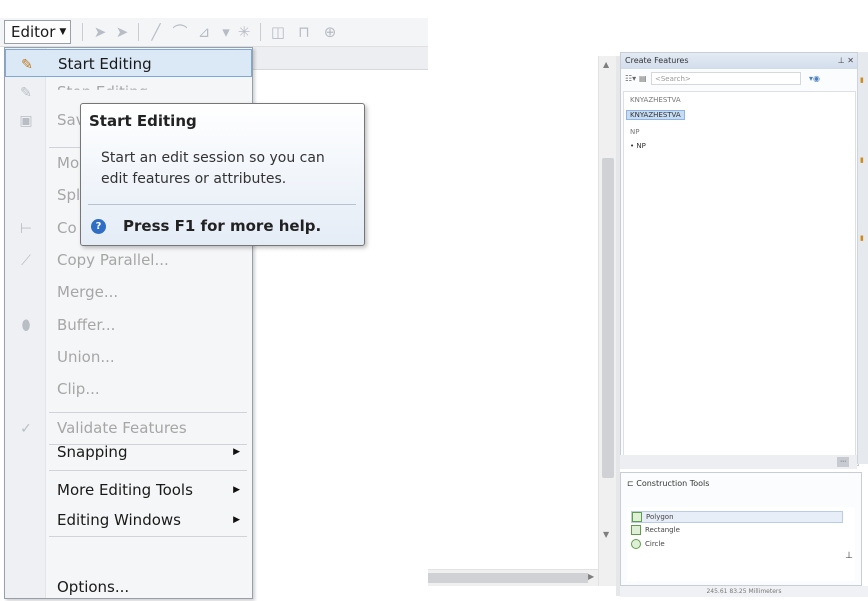 The height and width of the screenshot is (601, 868). I want to click on end-point-arc-icon: ⌒, so click(180, 32).